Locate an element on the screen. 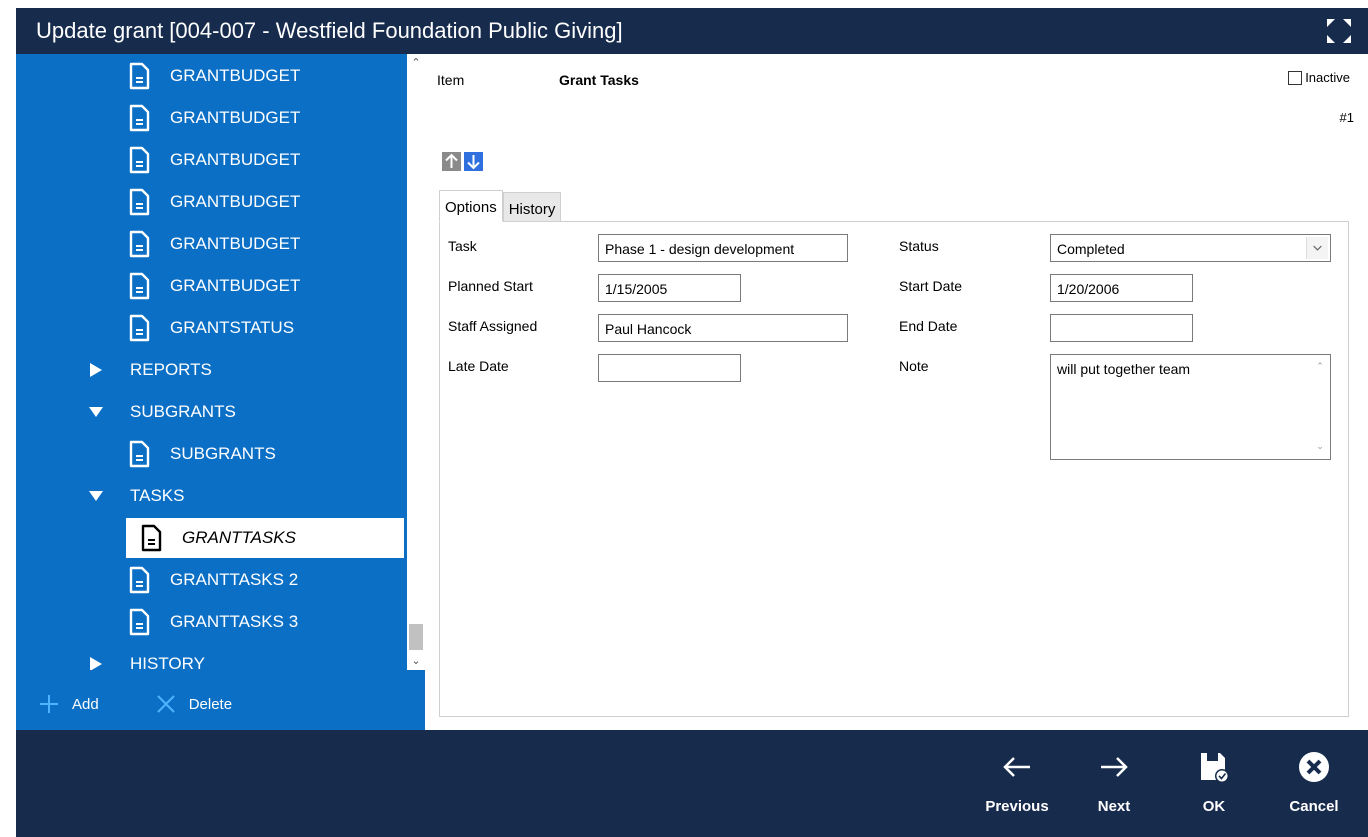  tree-item-label: GRANTTASKS 3 is located at coordinates (234, 621).